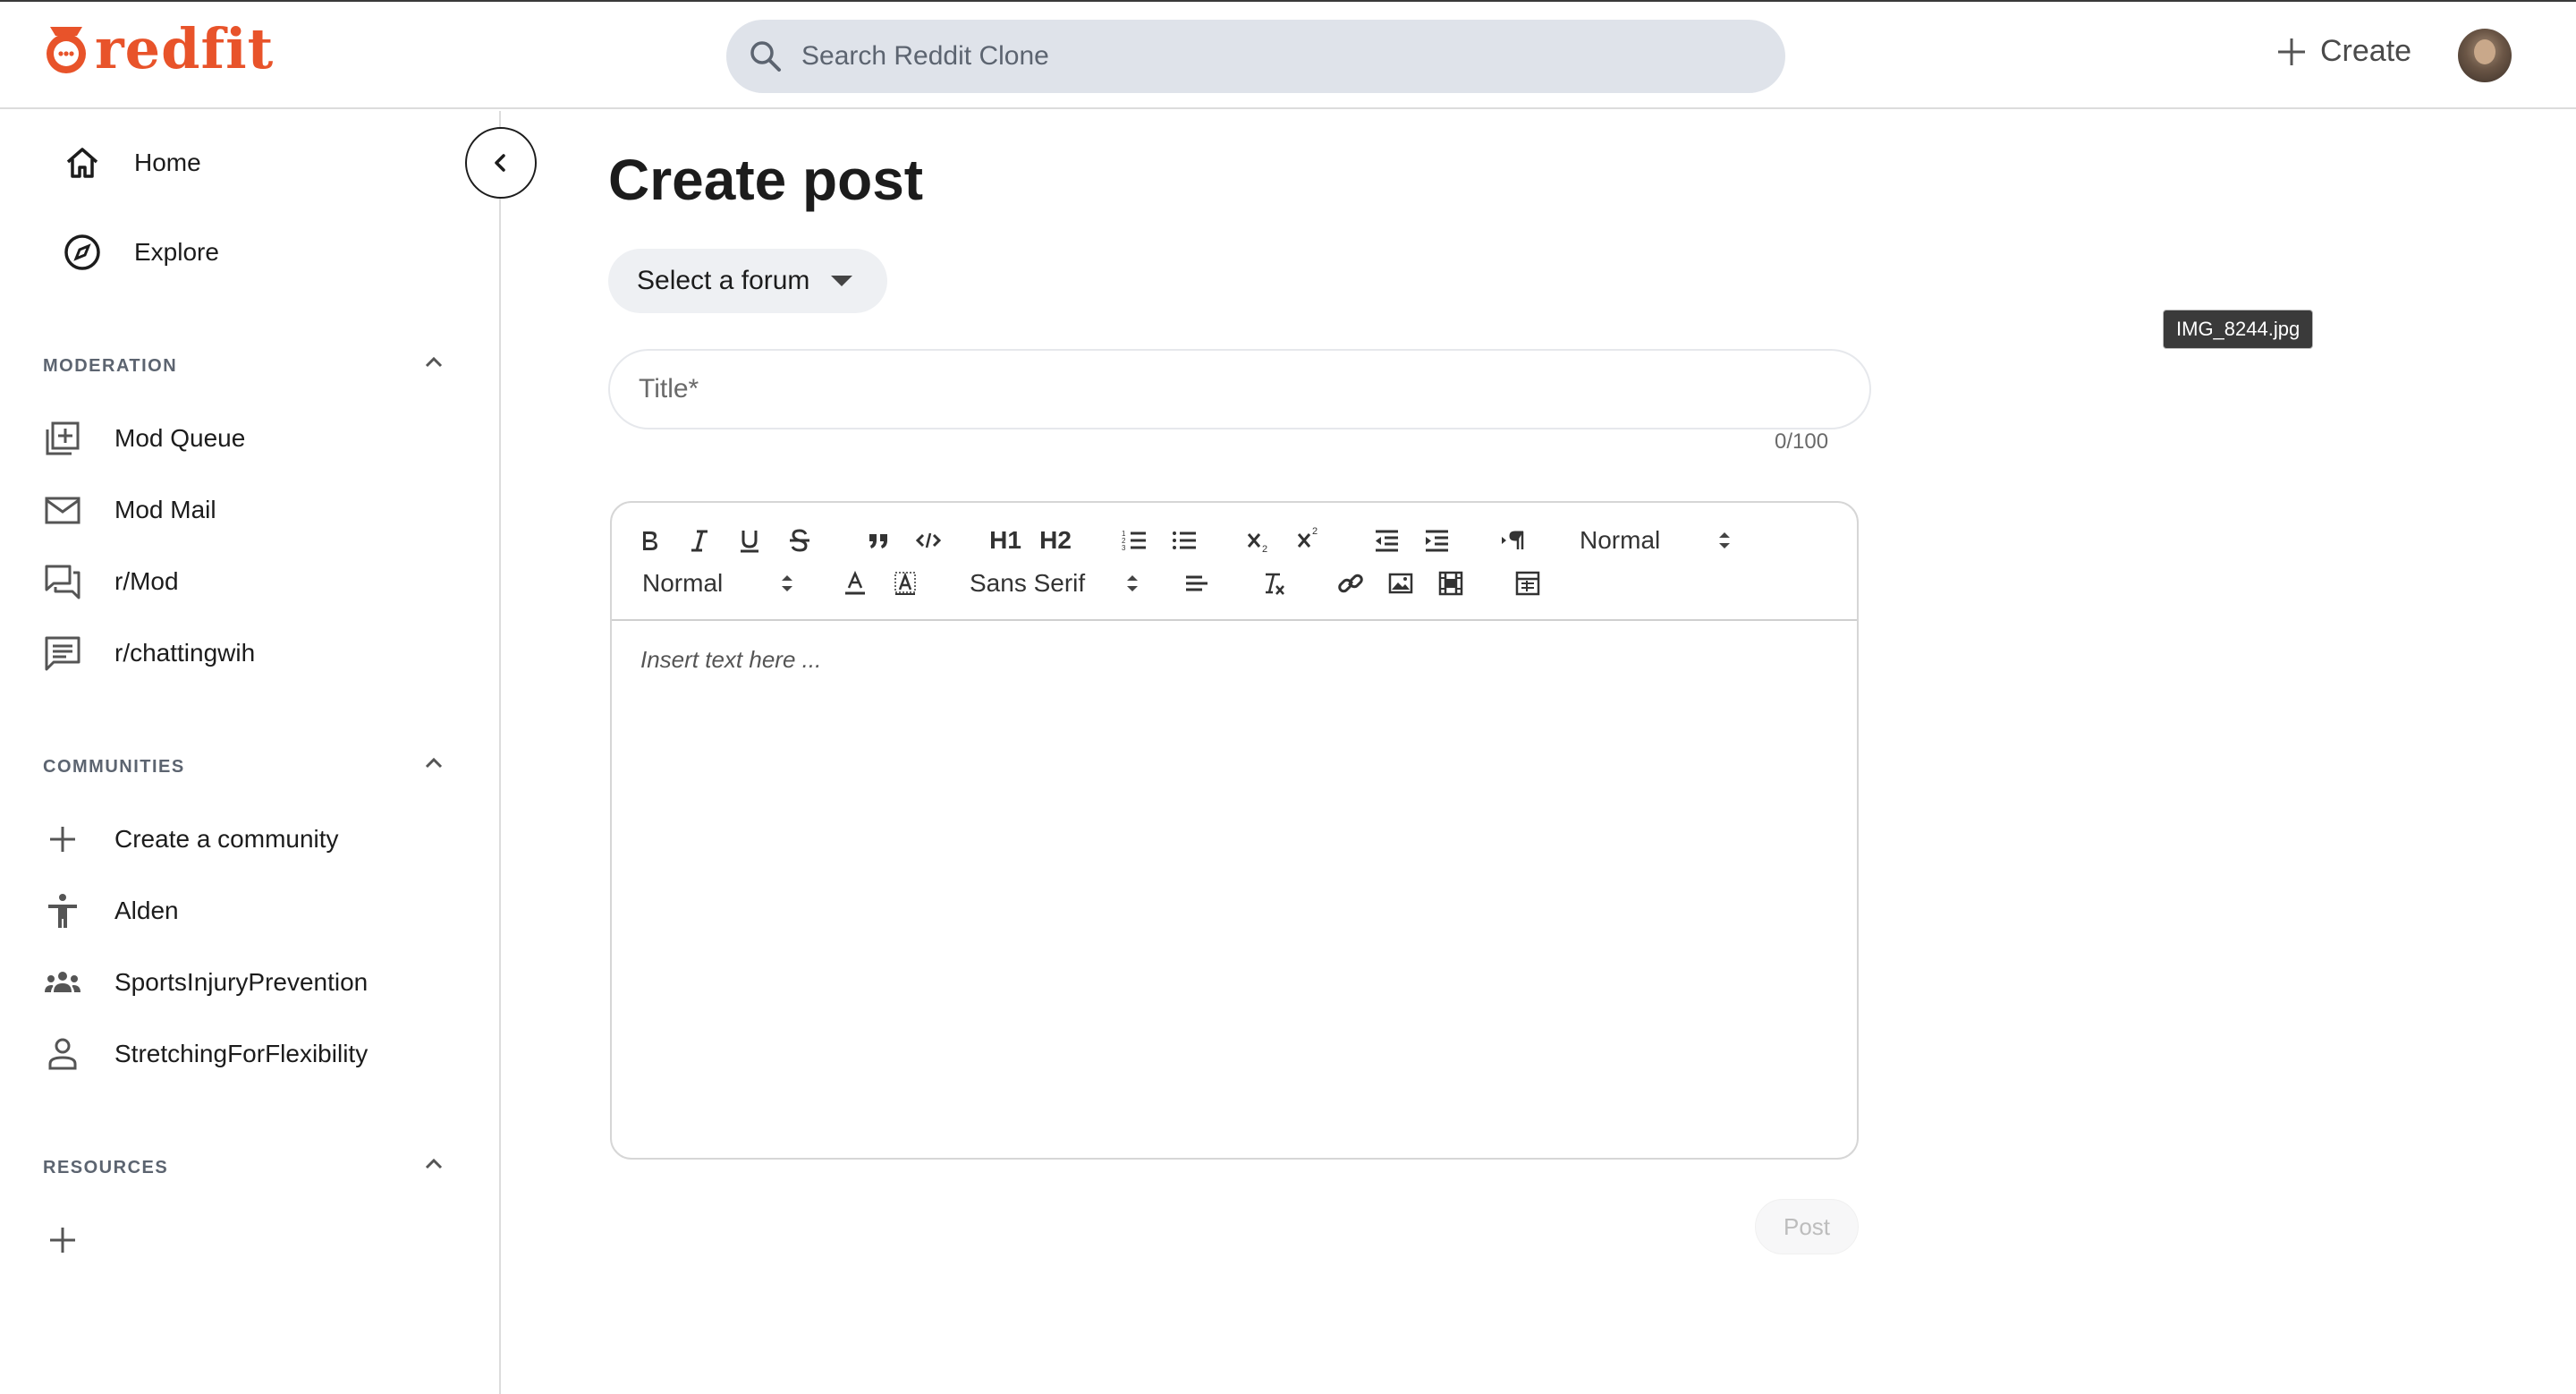  Describe the element at coordinates (62, 582) in the screenshot. I see `forum-icon` at that location.